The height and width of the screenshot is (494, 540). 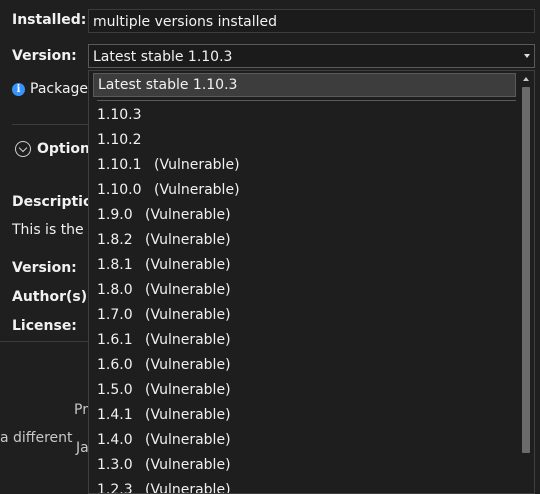 I want to click on row-fragment: Ja, so click(x=82, y=448).